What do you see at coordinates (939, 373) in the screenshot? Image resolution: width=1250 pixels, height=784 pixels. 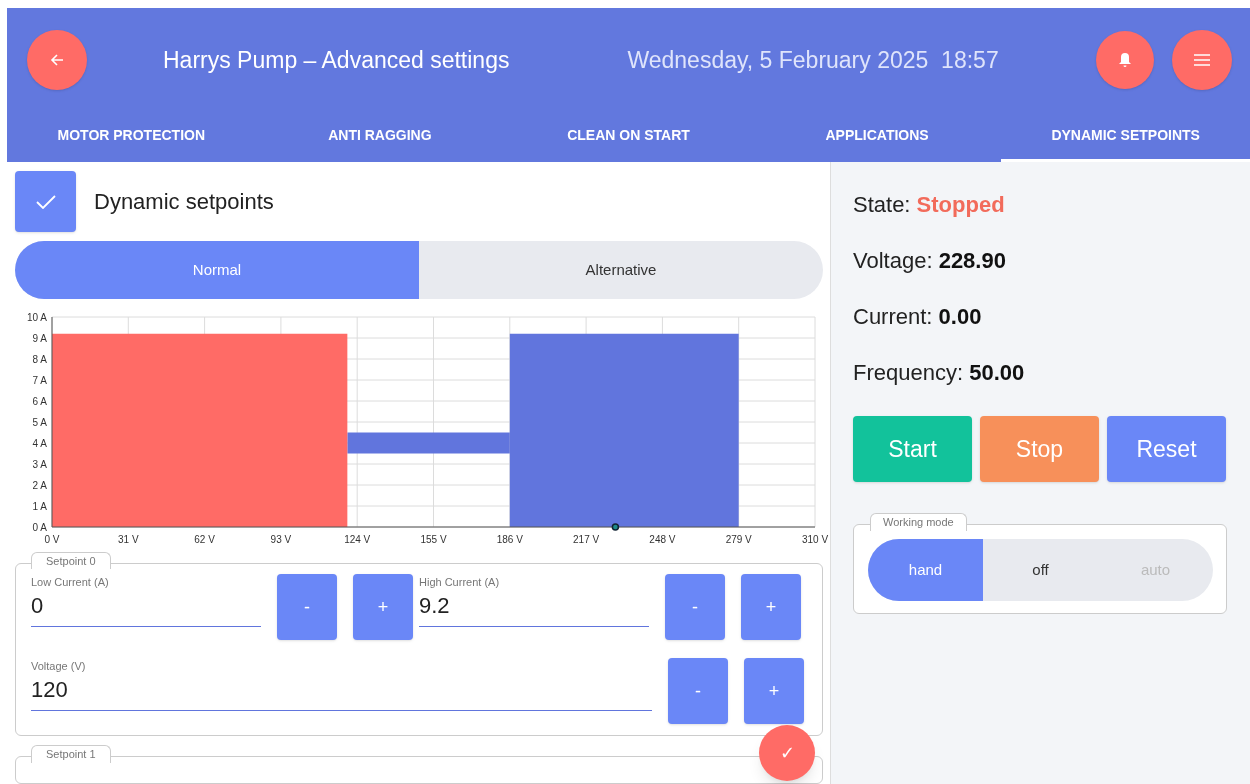 I see `status-line: Frequency: 50.00` at bounding box center [939, 373].